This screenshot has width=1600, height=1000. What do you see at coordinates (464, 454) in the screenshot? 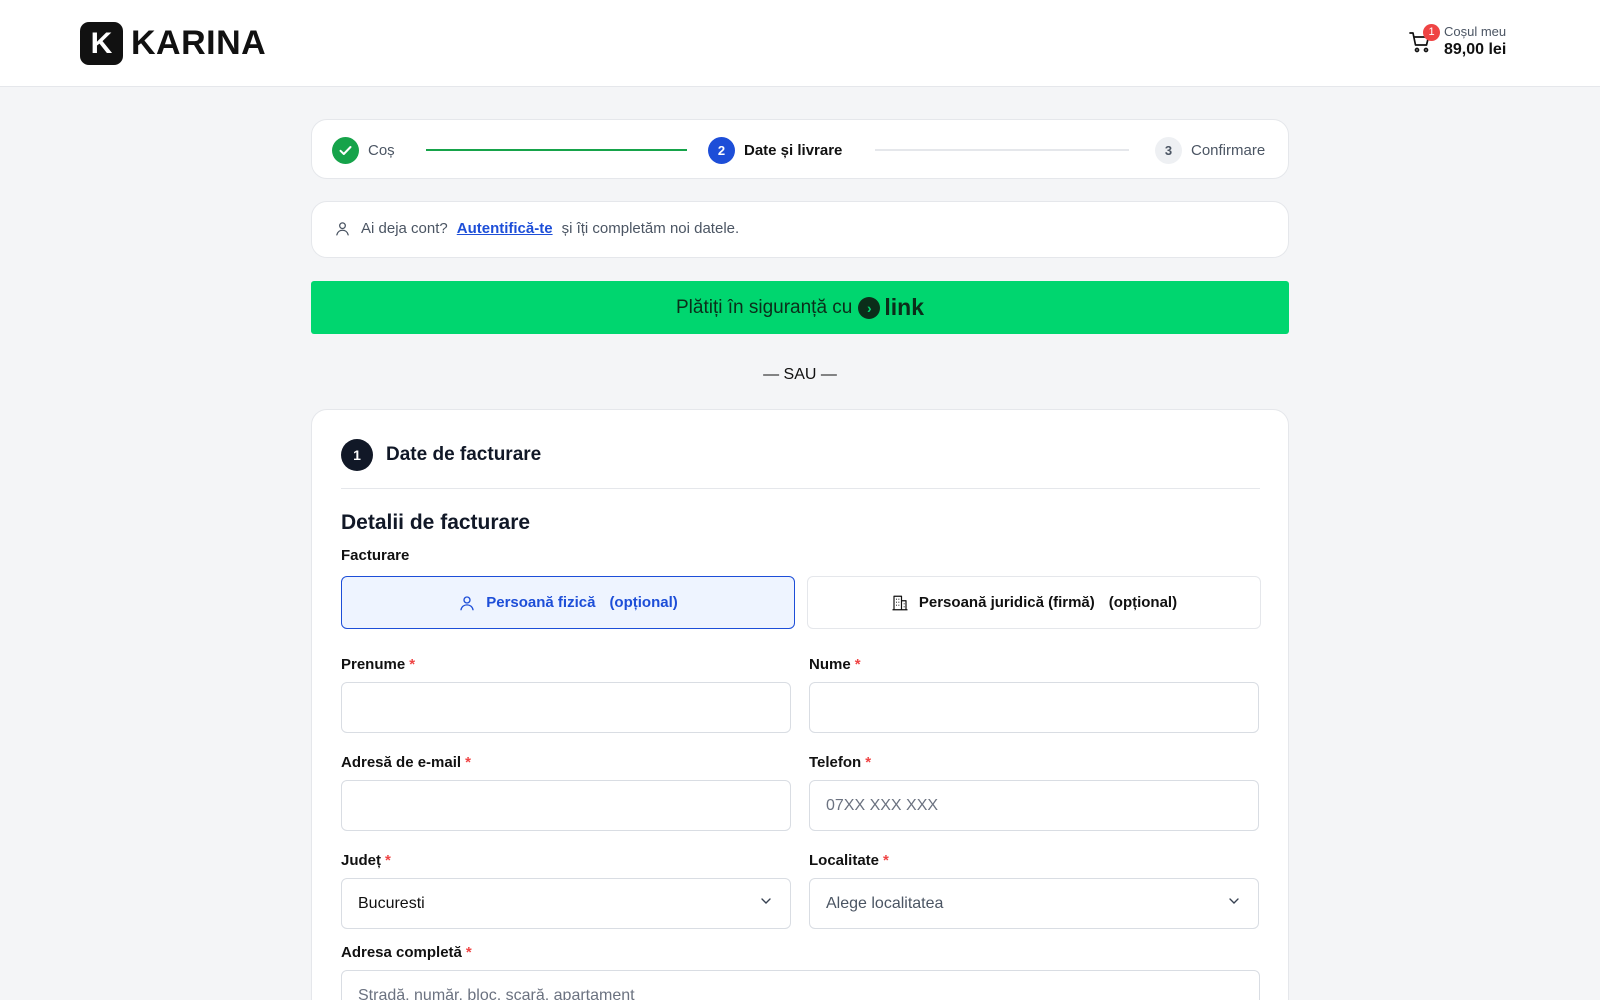
I see `section-title: Date de facturare` at bounding box center [464, 454].